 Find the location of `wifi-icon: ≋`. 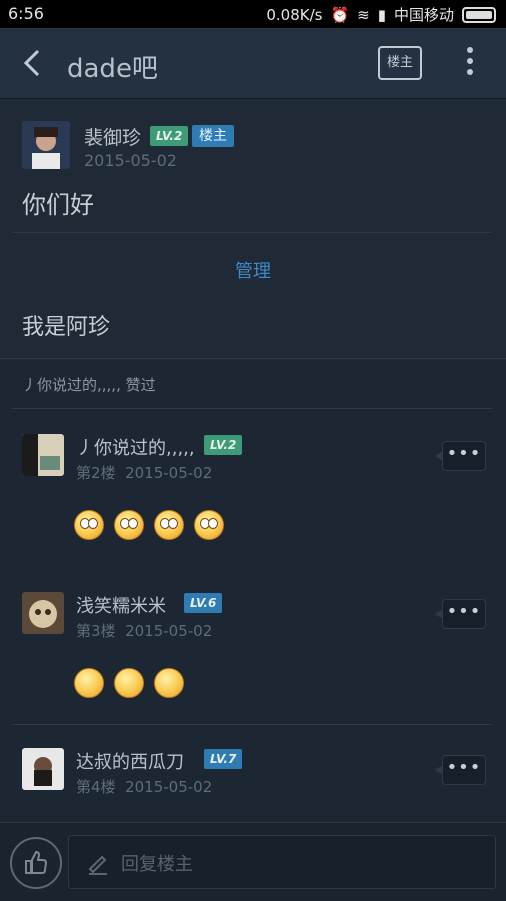

wifi-icon: ≋ is located at coordinates (363, 14).